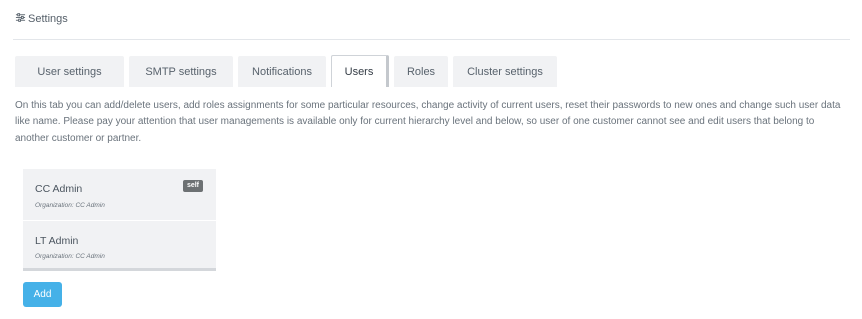 Image resolution: width=862 pixels, height=319 pixels. I want to click on page-header: Settings, so click(41, 19).